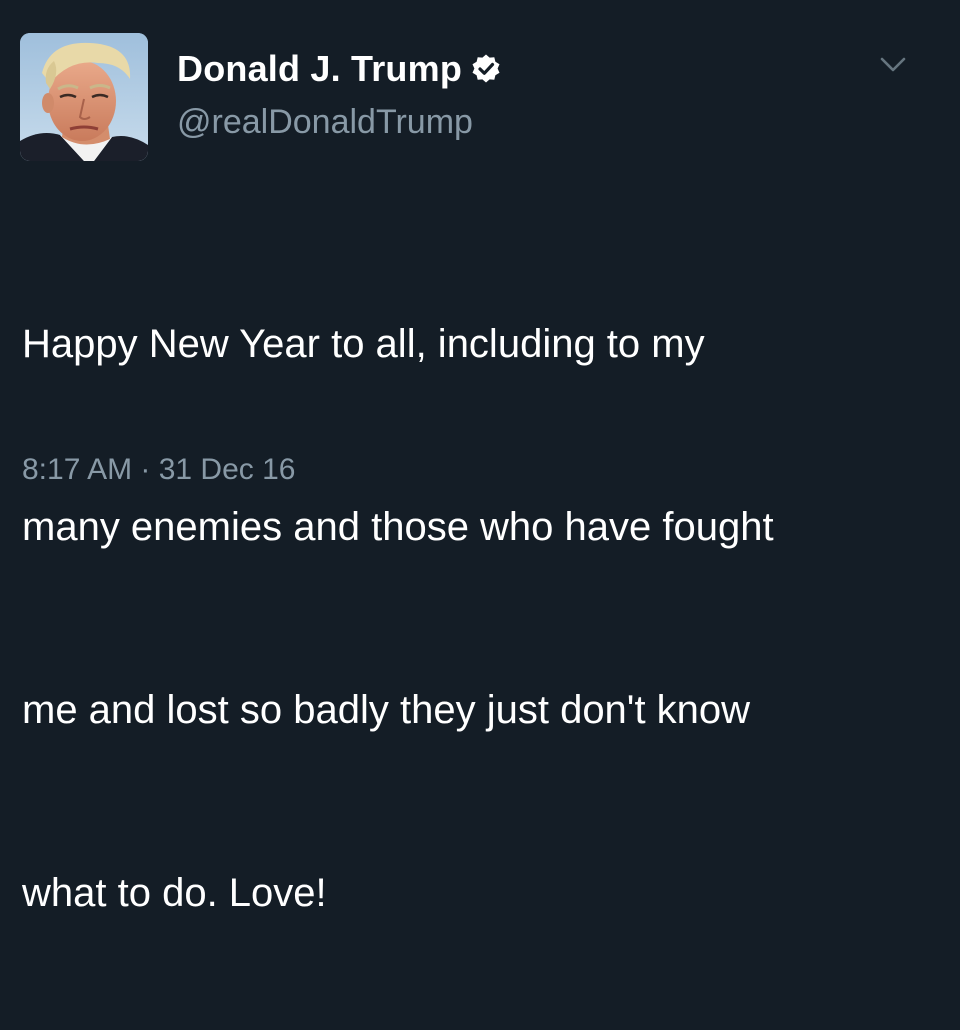  What do you see at coordinates (159, 470) in the screenshot?
I see `tweet-timestamp: 8:17 AM · 31 Dec 16` at bounding box center [159, 470].